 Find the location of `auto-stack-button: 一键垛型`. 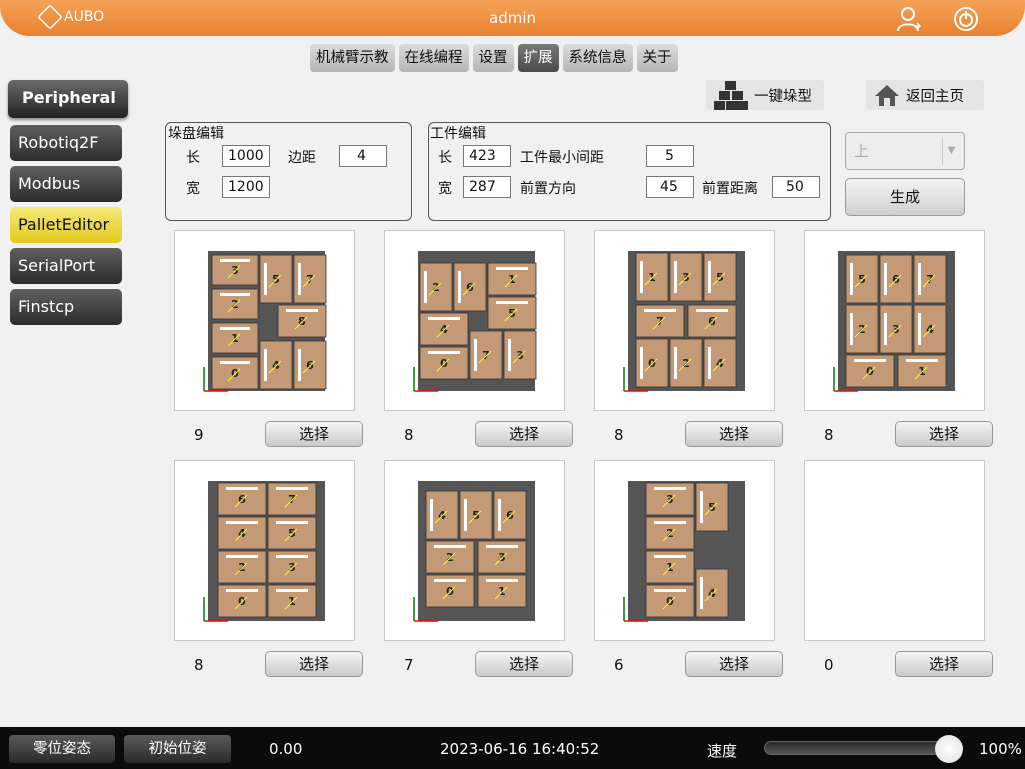

auto-stack-button: 一键垛型 is located at coordinates (765, 95).